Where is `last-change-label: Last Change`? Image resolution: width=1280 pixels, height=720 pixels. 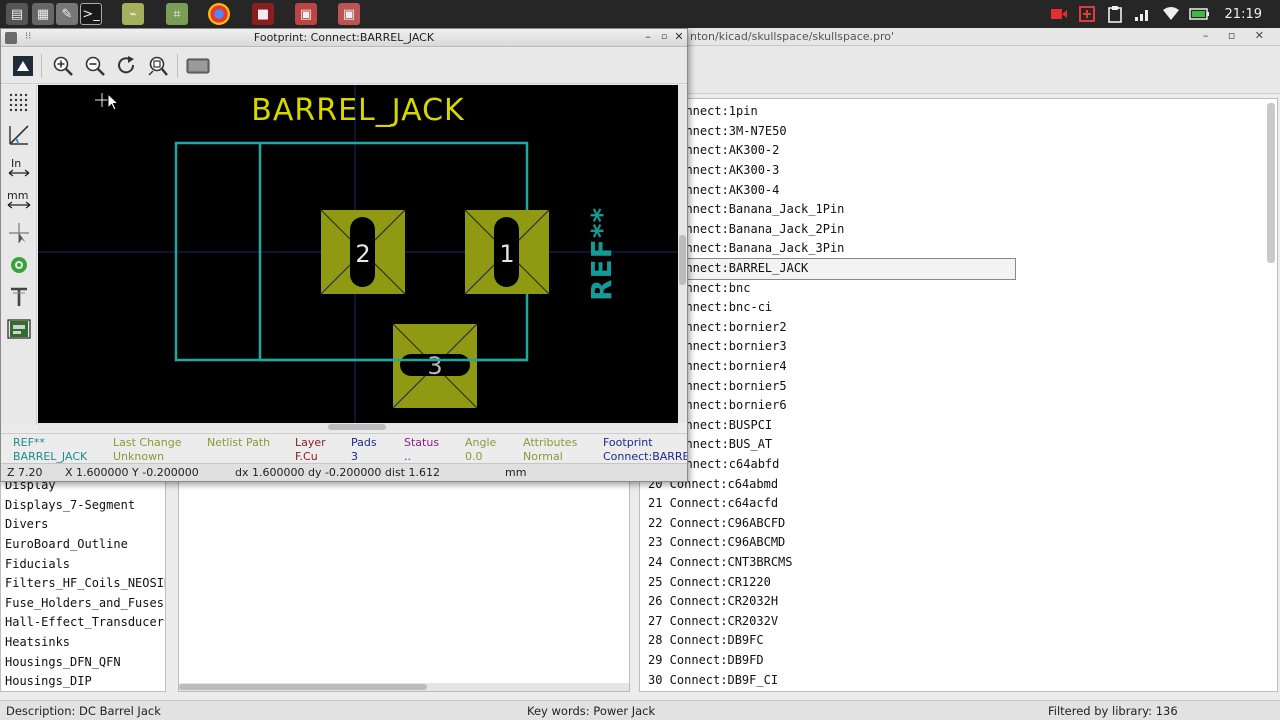 last-change-label: Last Change is located at coordinates (147, 442).